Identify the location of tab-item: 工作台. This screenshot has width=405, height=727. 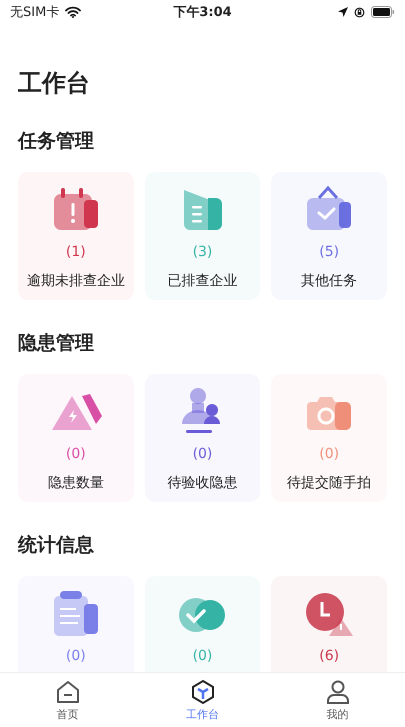
(202, 700).